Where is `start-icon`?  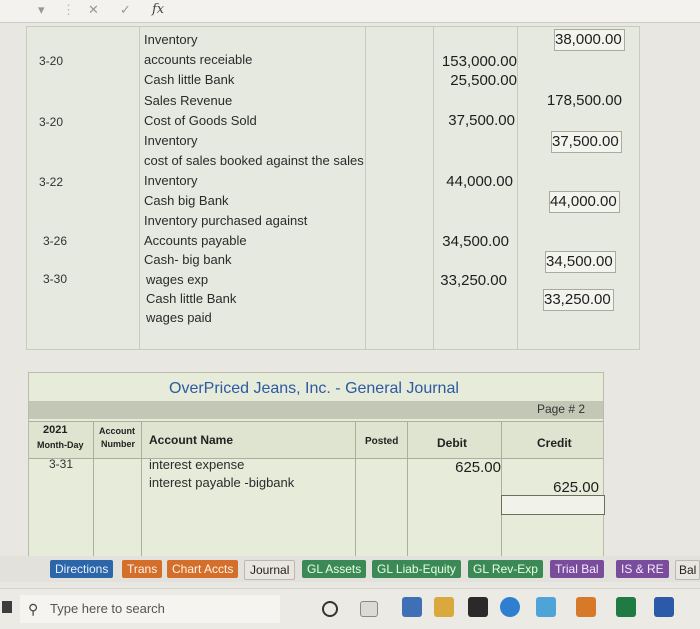 start-icon is located at coordinates (7, 607).